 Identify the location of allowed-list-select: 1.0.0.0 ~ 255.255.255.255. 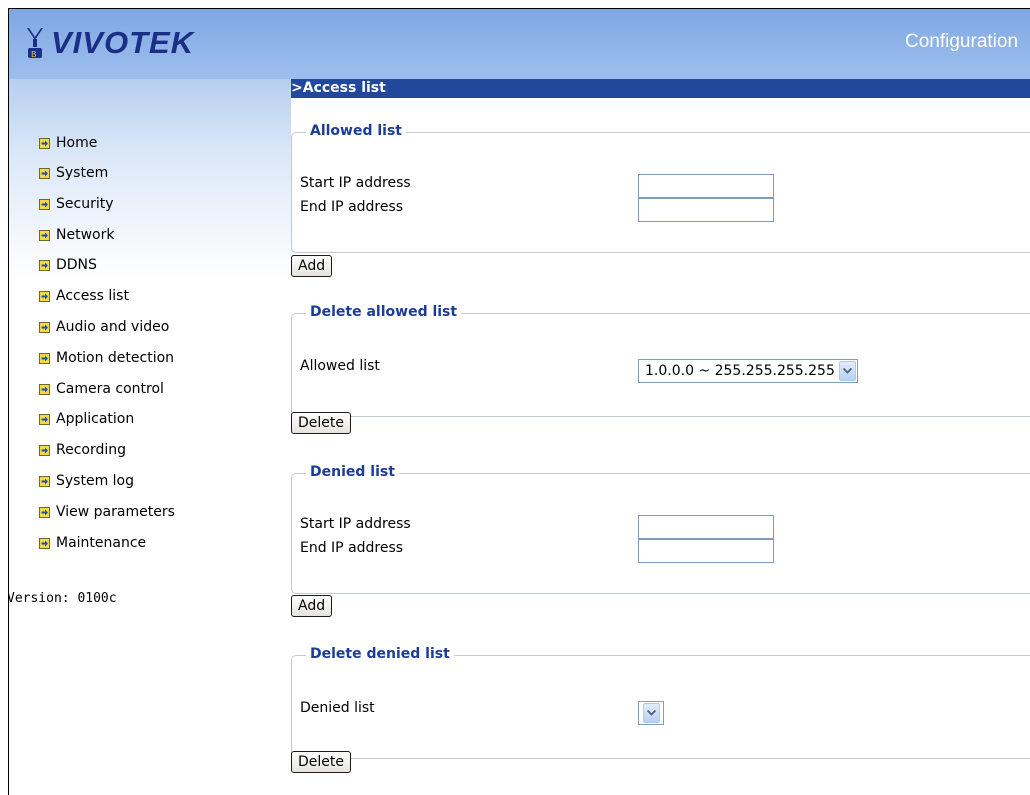
(748, 371).